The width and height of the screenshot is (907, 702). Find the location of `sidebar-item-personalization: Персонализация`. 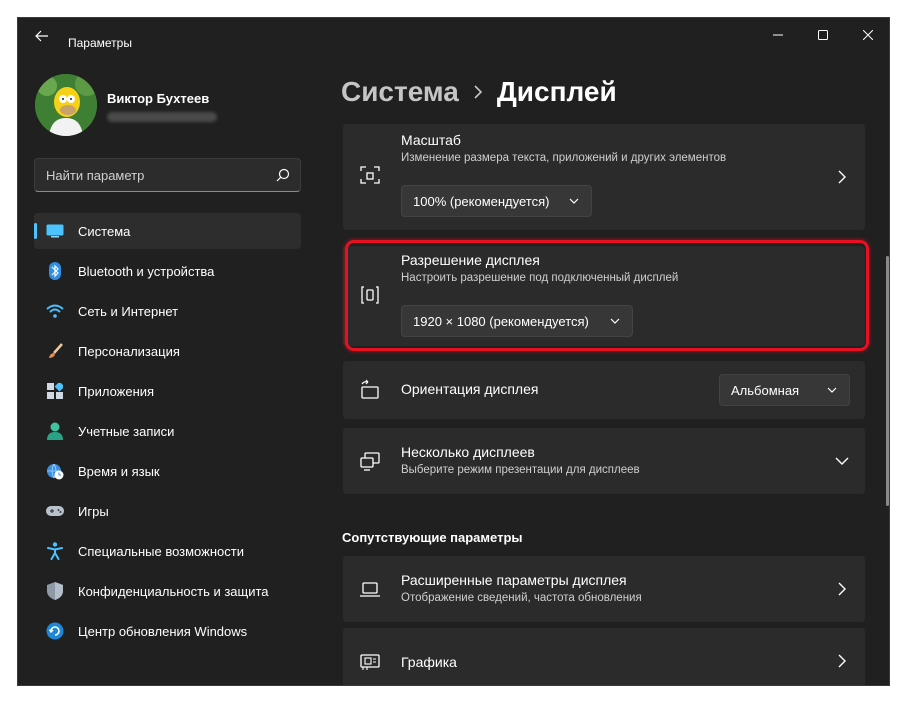

sidebar-item-personalization: Персонализация is located at coordinates (167, 351).